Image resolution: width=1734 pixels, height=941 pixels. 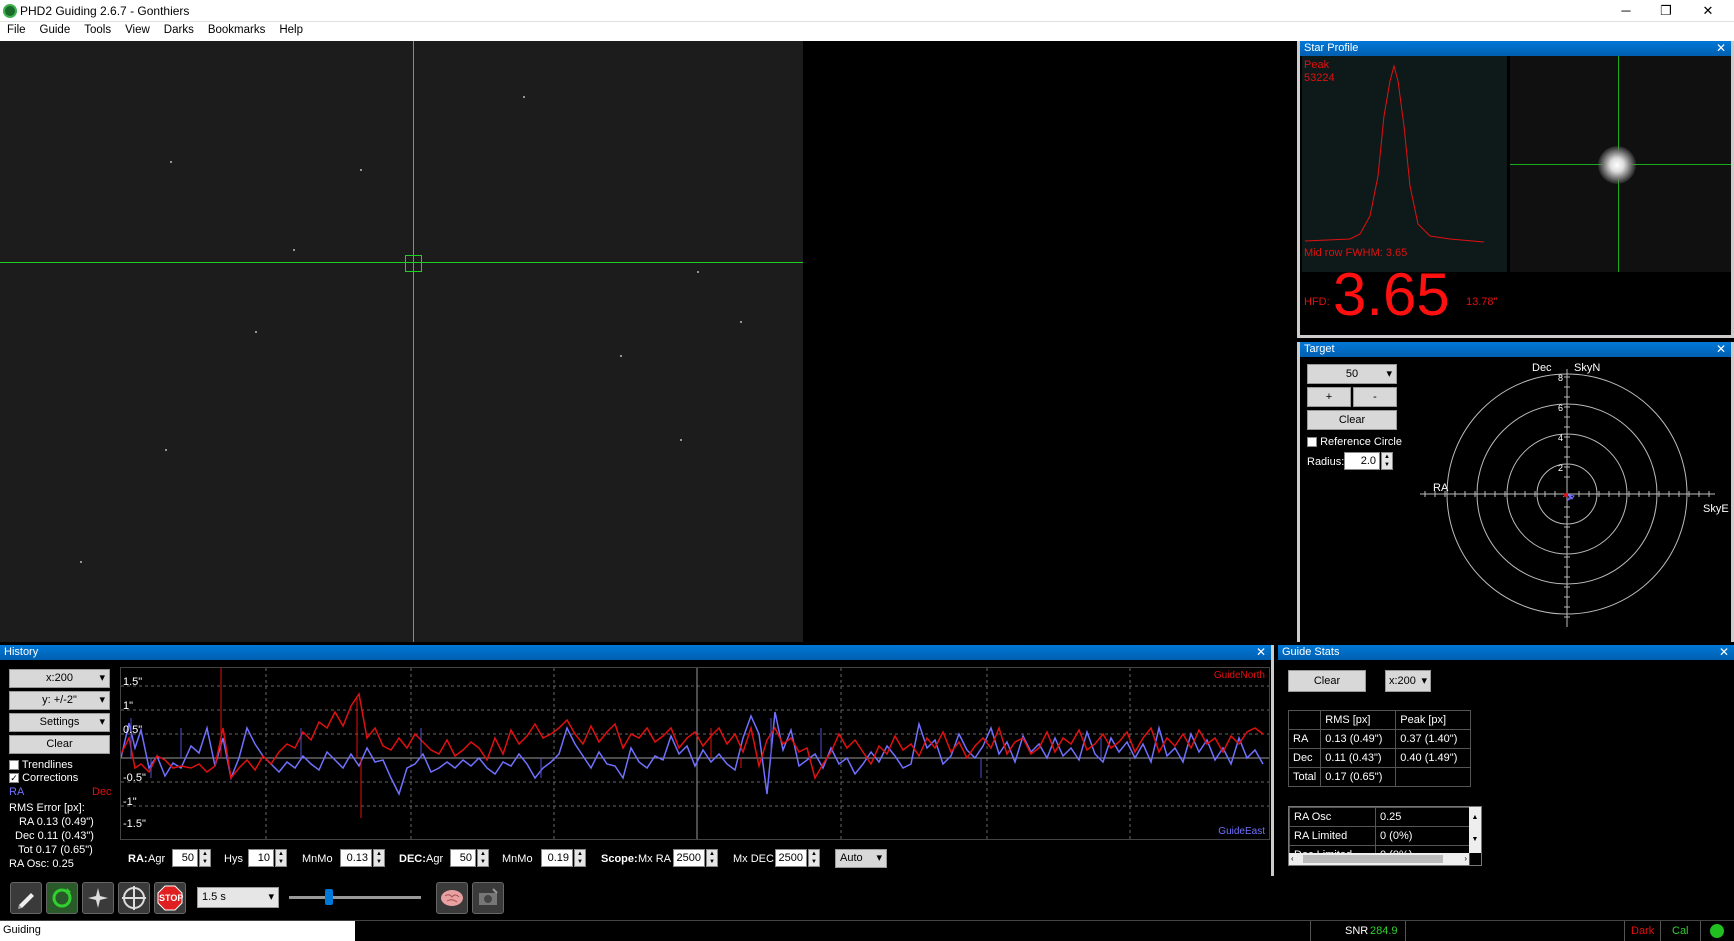 What do you see at coordinates (557, 858) in the screenshot?
I see `dec-mnmo-input: 0.19` at bounding box center [557, 858].